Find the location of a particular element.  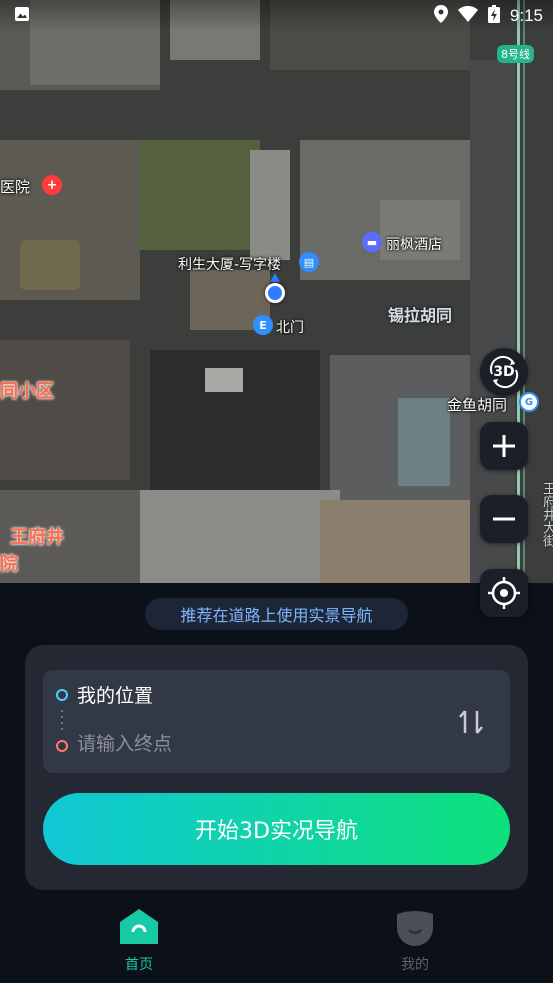

crosshair-icon is located at coordinates (504, 593).